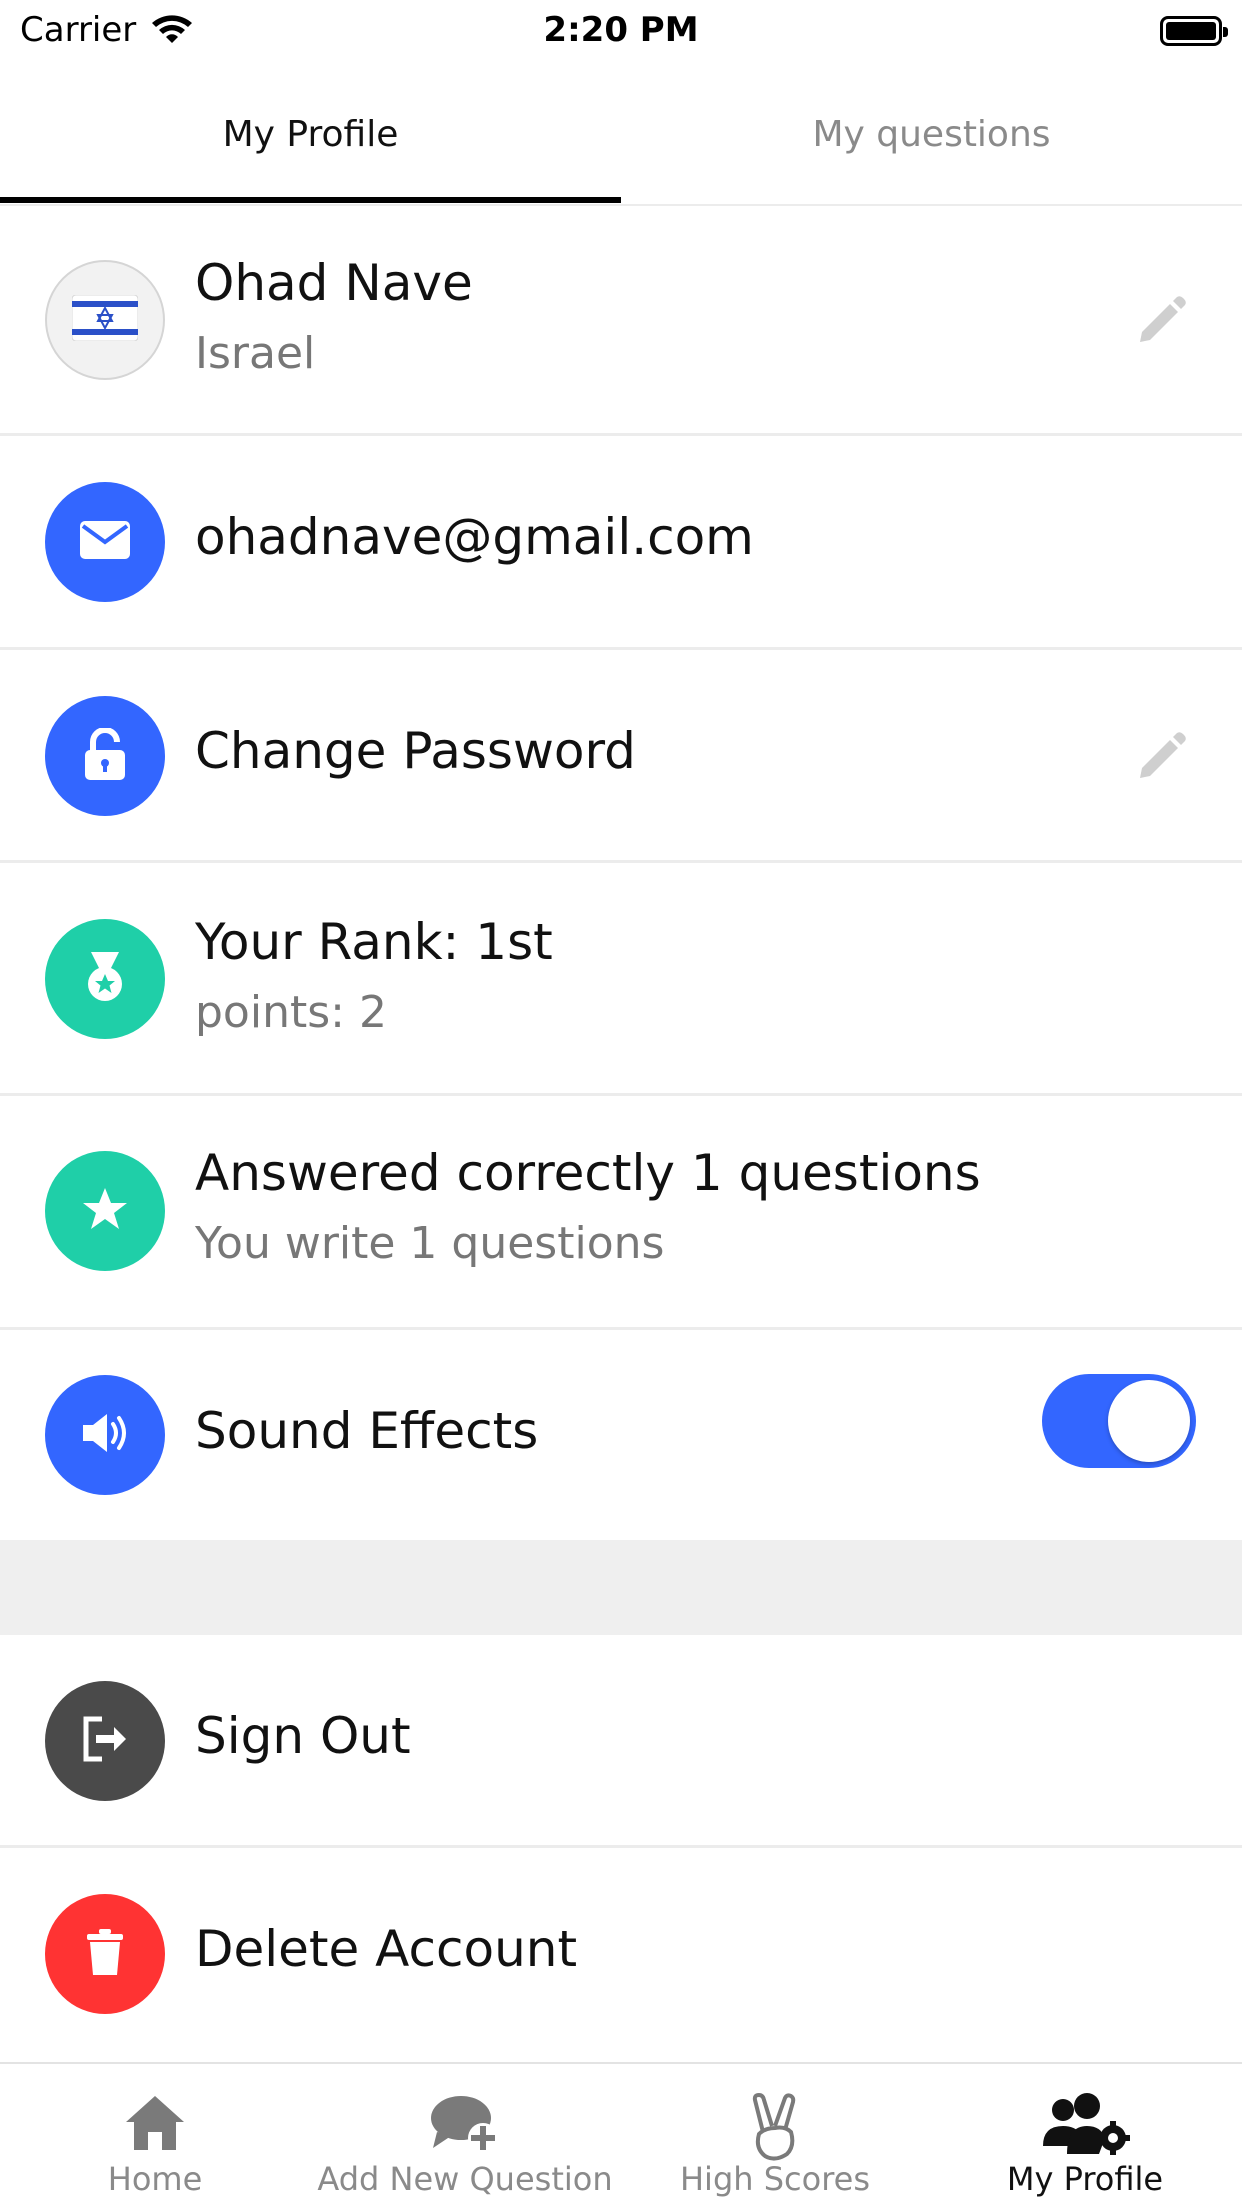 The height and width of the screenshot is (2210, 1242). What do you see at coordinates (1149, 1421) in the screenshot?
I see `toggle-knob` at bounding box center [1149, 1421].